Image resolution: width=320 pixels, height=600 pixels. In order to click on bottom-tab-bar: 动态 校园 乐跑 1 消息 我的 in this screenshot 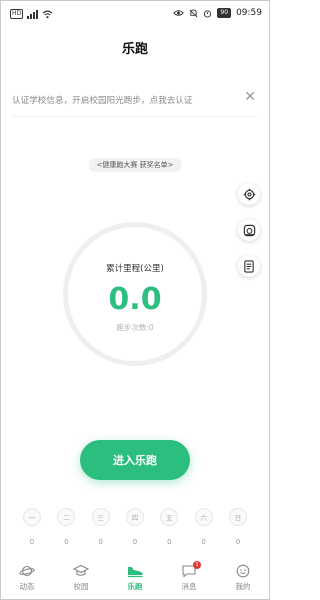, I will do `click(135, 580)`.